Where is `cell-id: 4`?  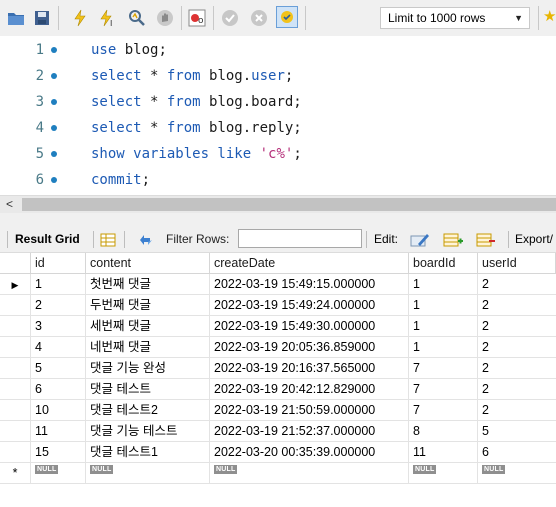
cell-id: 4 is located at coordinates (58, 347).